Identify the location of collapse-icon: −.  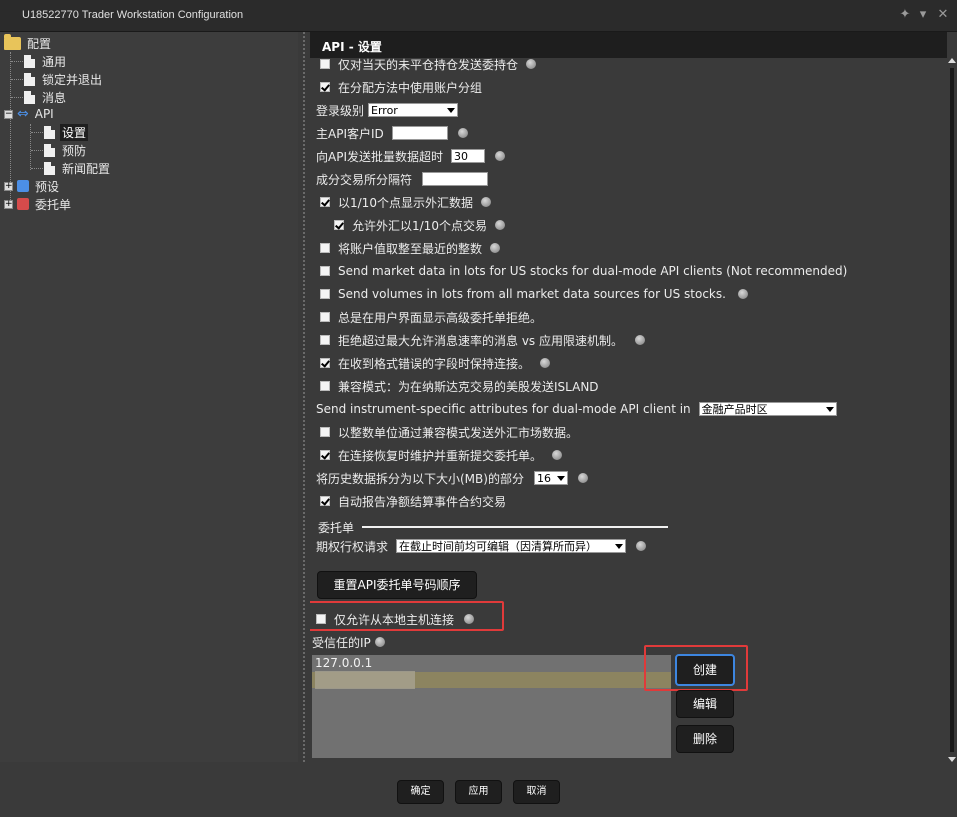
(8, 114).